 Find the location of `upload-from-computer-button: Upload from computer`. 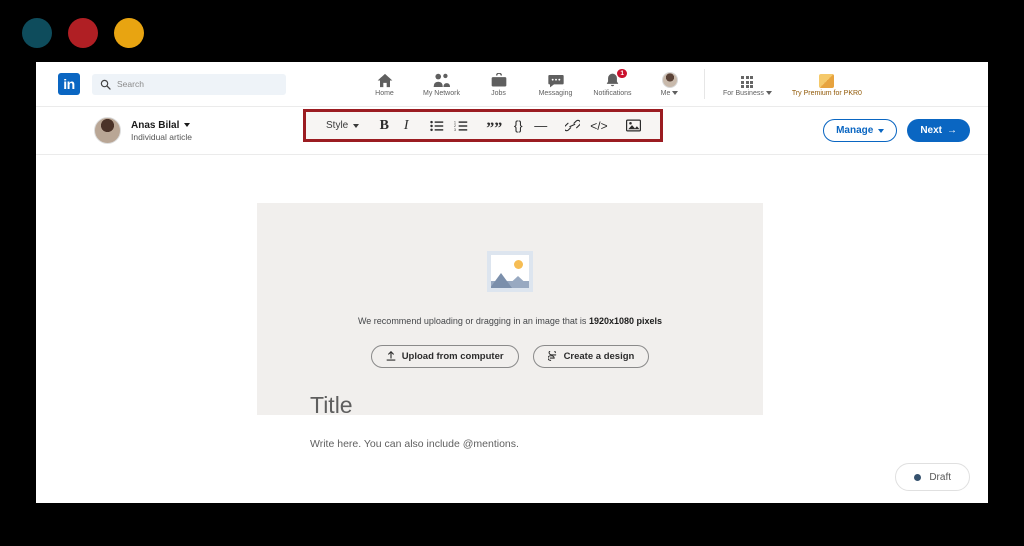

upload-from-computer-button: Upload from computer is located at coordinates (444, 356).